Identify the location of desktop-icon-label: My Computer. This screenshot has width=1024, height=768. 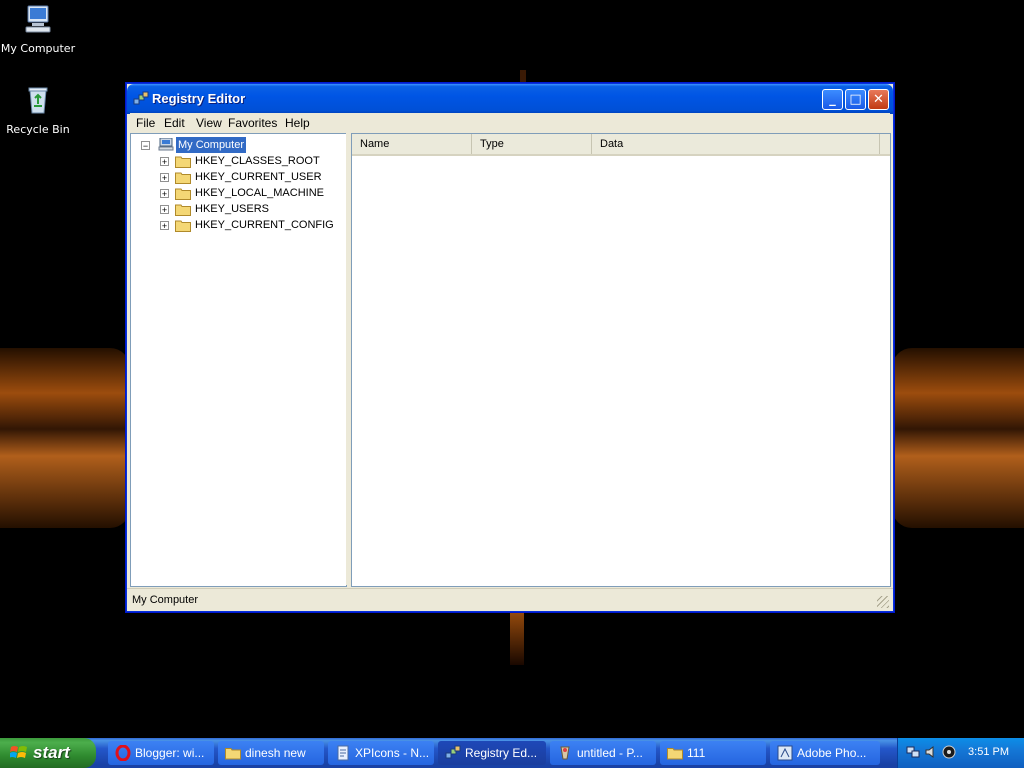
(38, 48).